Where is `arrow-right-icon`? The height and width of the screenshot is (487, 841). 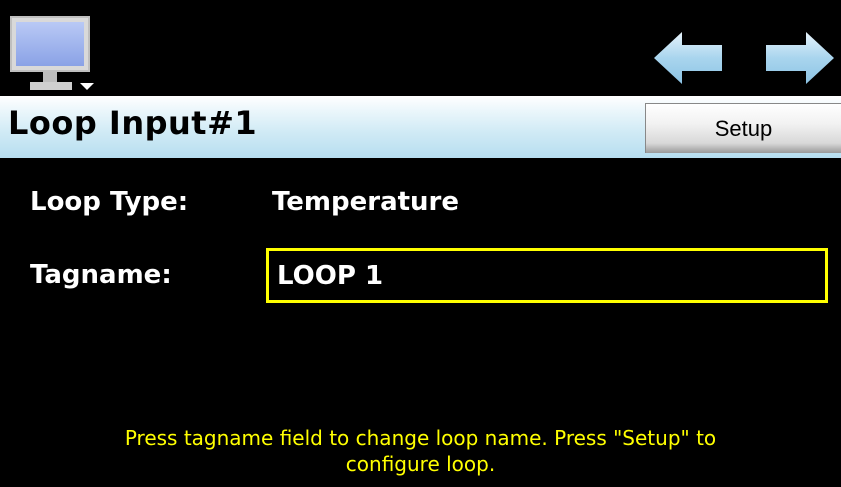 arrow-right-icon is located at coordinates (800, 58).